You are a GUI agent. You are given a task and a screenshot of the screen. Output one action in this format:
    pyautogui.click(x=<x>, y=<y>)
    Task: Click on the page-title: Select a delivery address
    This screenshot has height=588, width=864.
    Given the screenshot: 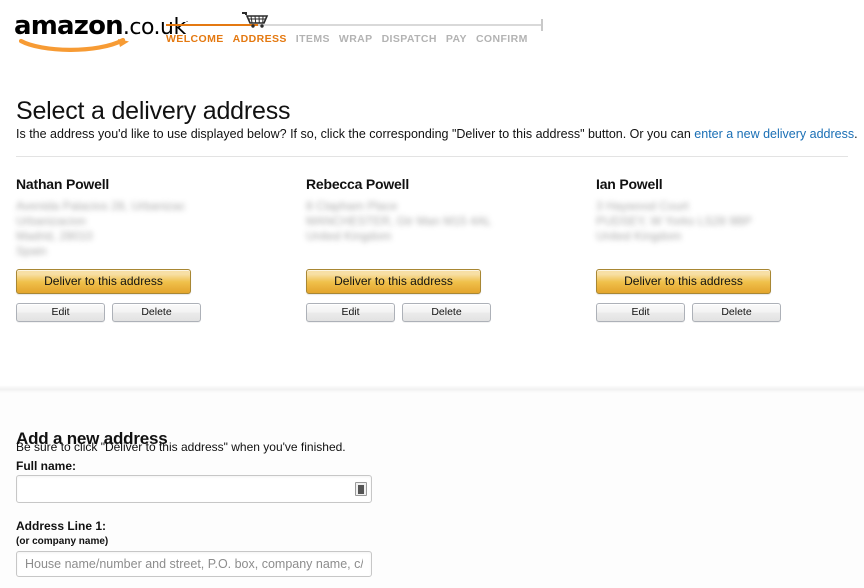 What is the action you would take?
    pyautogui.click(x=153, y=110)
    